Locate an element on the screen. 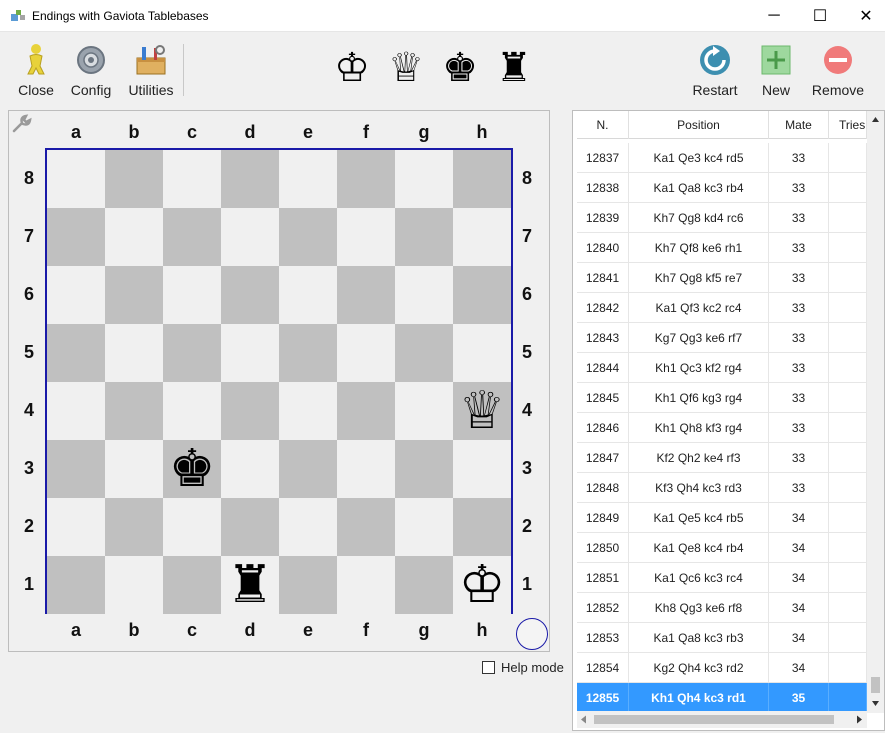  square-e6 is located at coordinates (308, 295).